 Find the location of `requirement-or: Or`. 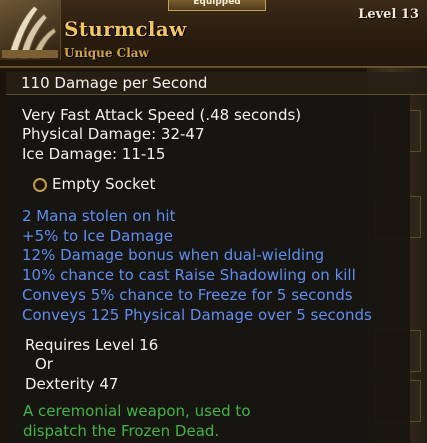

requirement-or: Or is located at coordinates (44, 364).